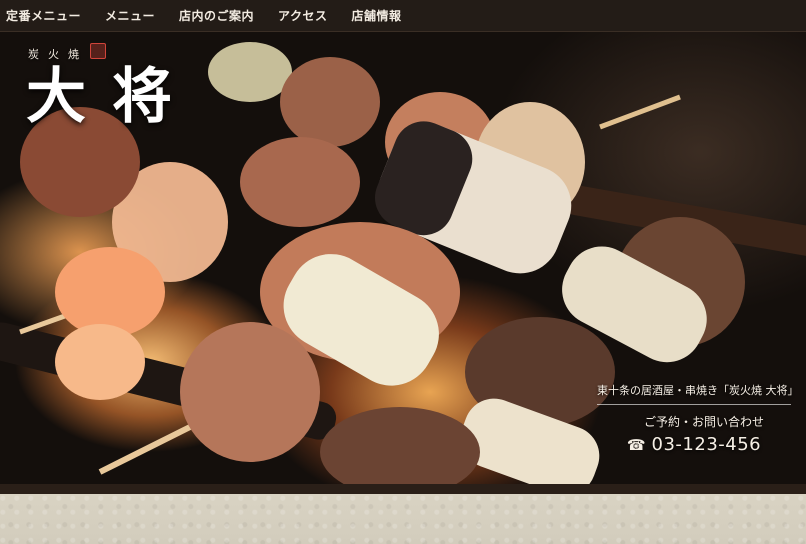 This screenshot has width=806, height=544. Describe the element at coordinates (703, 422) in the screenshot. I see `reservation-label: ご予約・お問い合わせ` at that location.